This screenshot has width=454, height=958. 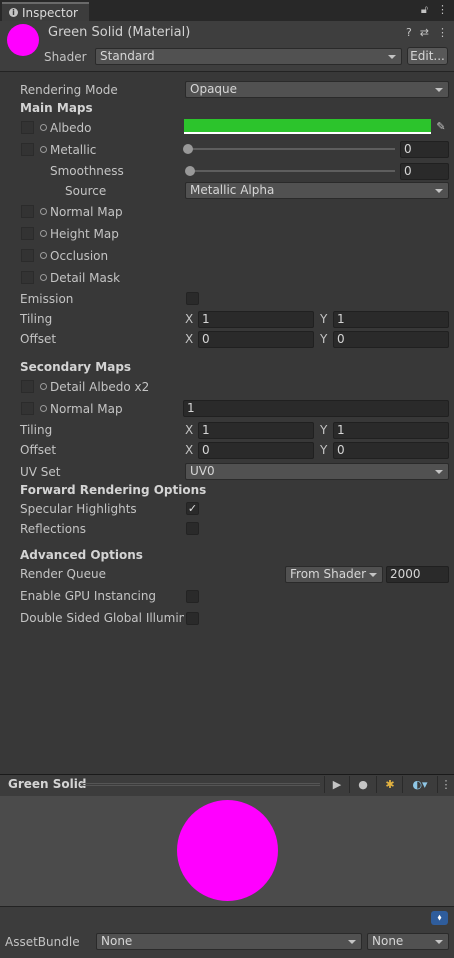 What do you see at coordinates (324, 339) in the screenshot?
I see `offset-y-axis-label: Y` at bounding box center [324, 339].